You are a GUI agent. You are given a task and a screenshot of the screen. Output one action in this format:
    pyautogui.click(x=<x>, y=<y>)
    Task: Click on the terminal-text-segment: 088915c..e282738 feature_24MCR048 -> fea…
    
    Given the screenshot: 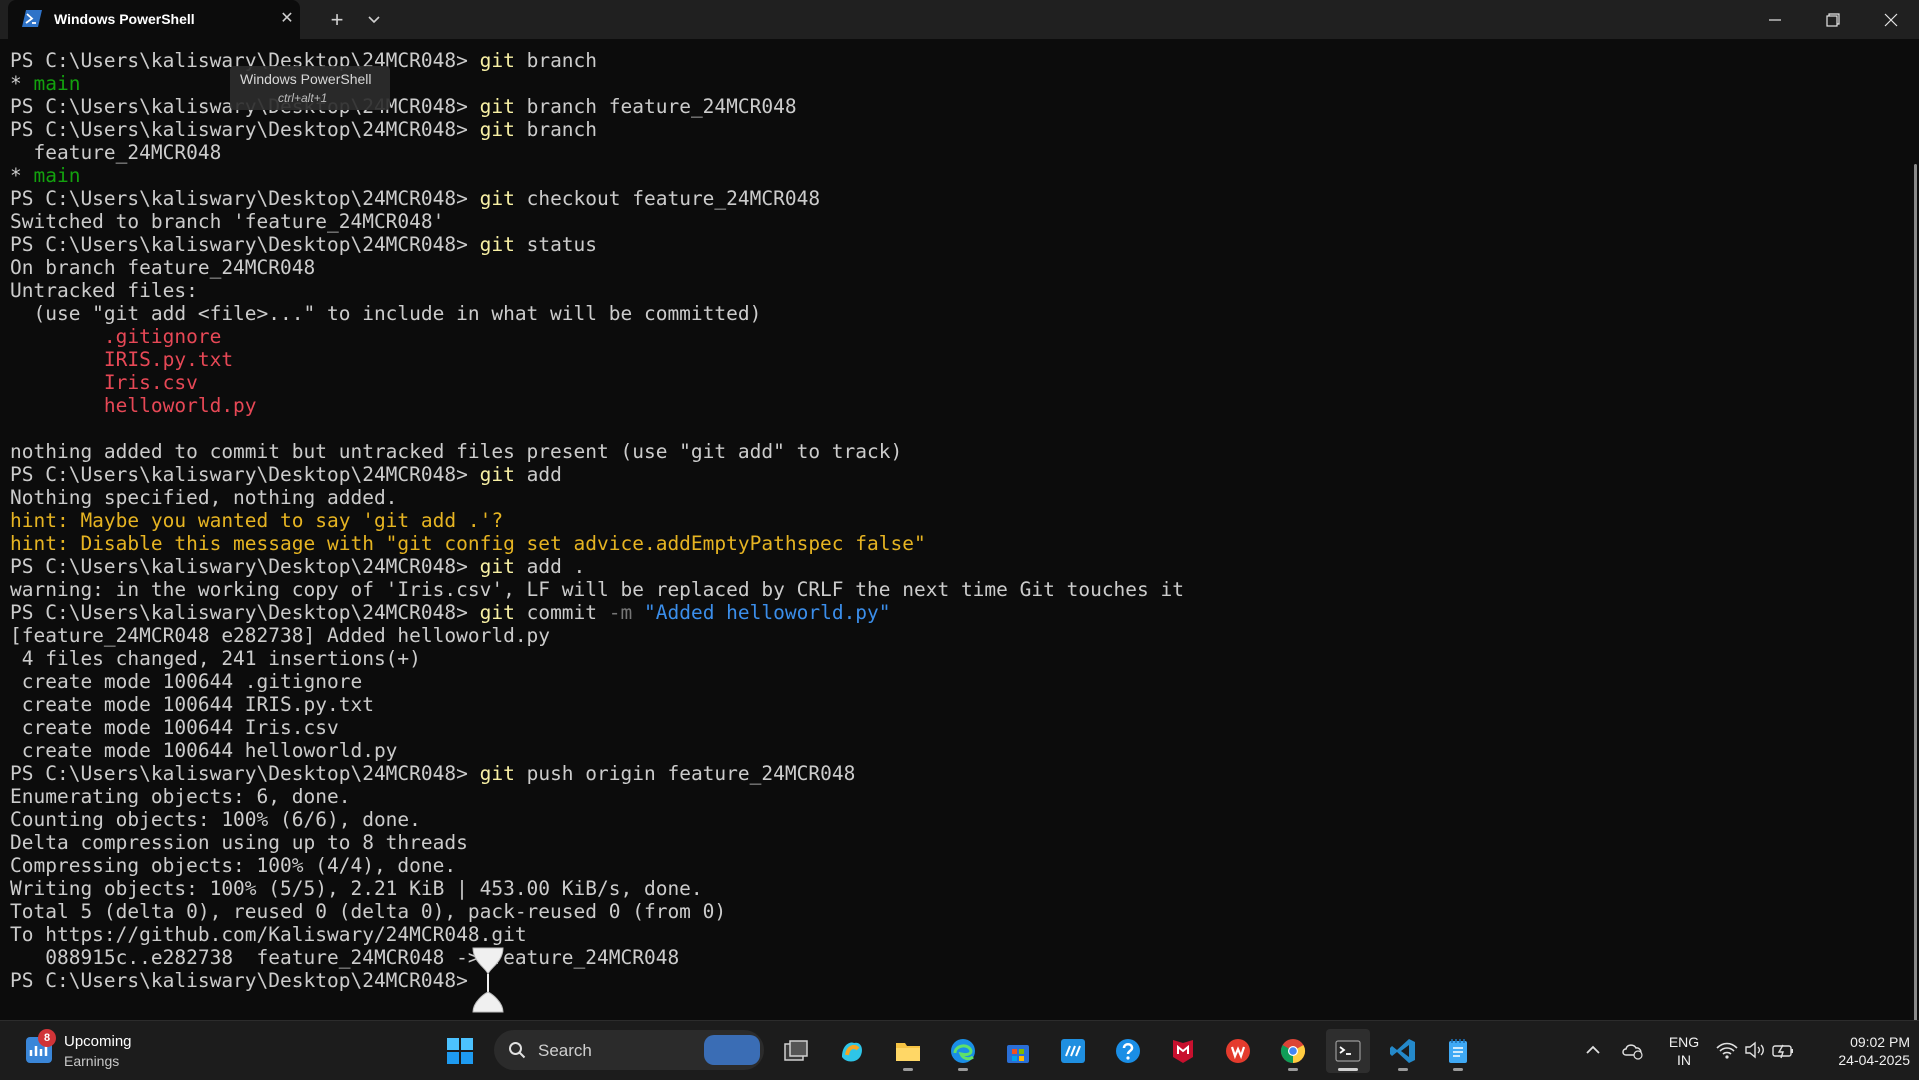 What is the action you would take?
    pyautogui.click(x=345, y=957)
    